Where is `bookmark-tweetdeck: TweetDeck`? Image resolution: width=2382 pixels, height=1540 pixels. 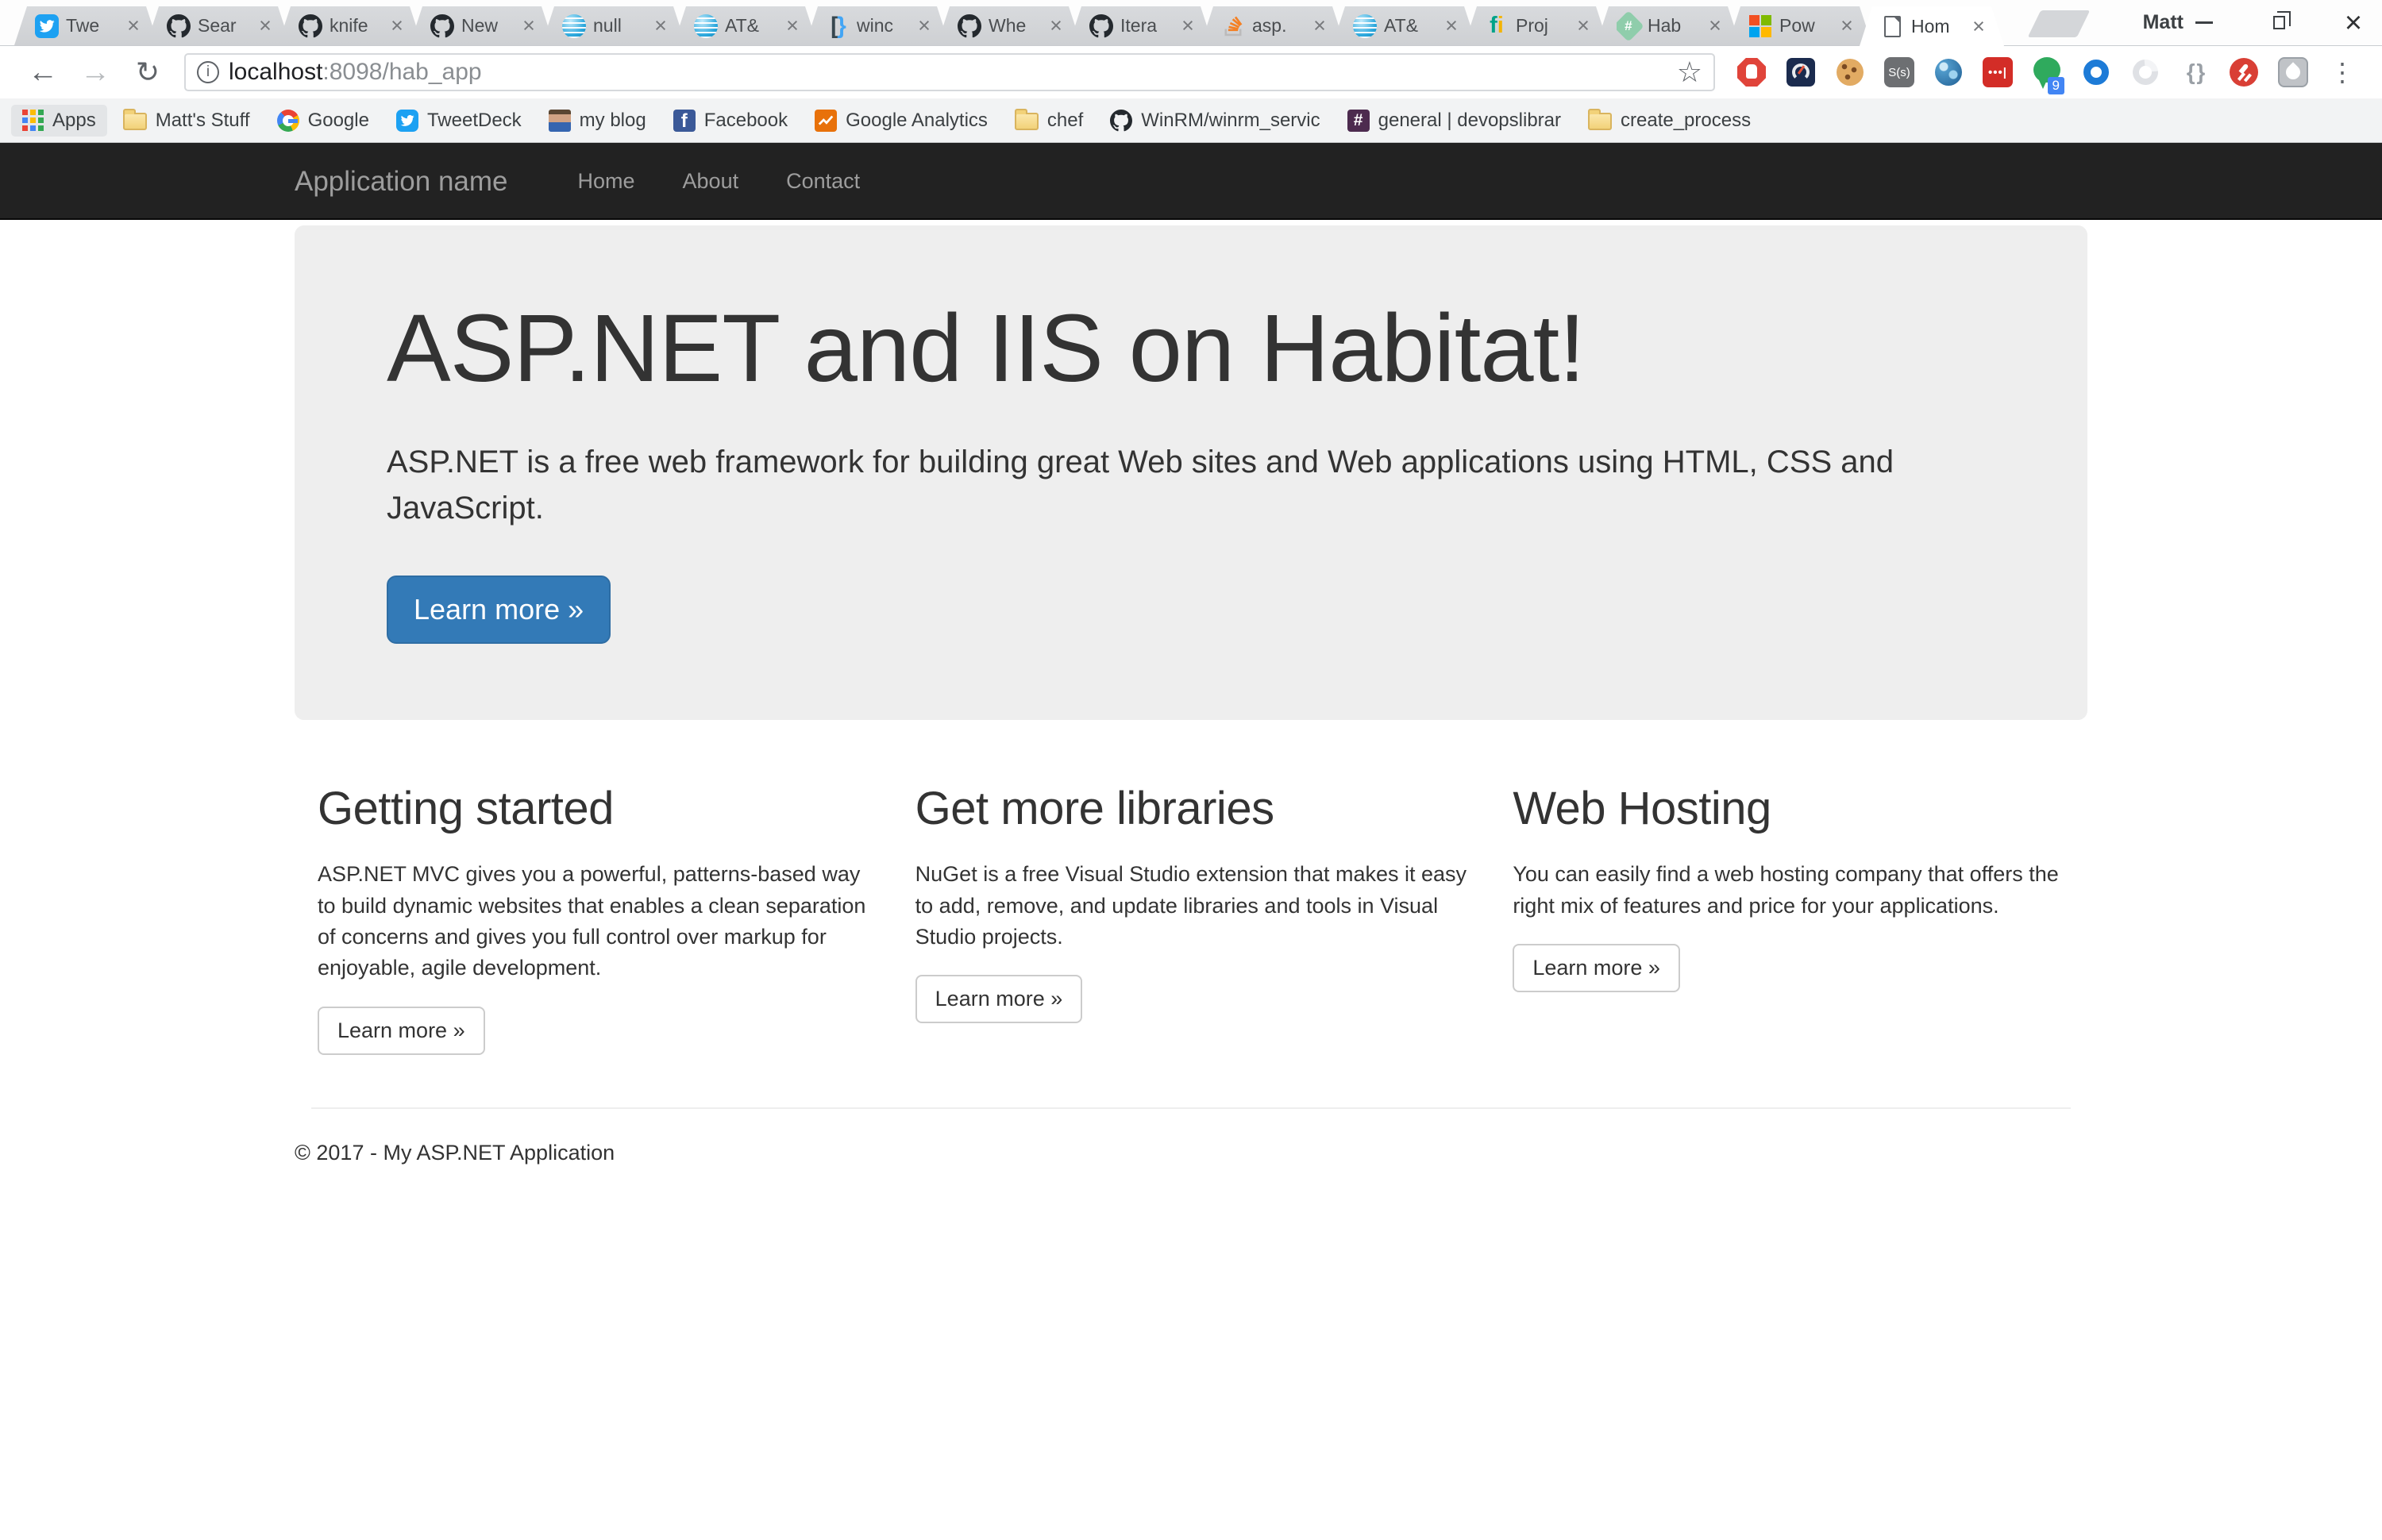 bookmark-tweetdeck: TweetDeck is located at coordinates (459, 121).